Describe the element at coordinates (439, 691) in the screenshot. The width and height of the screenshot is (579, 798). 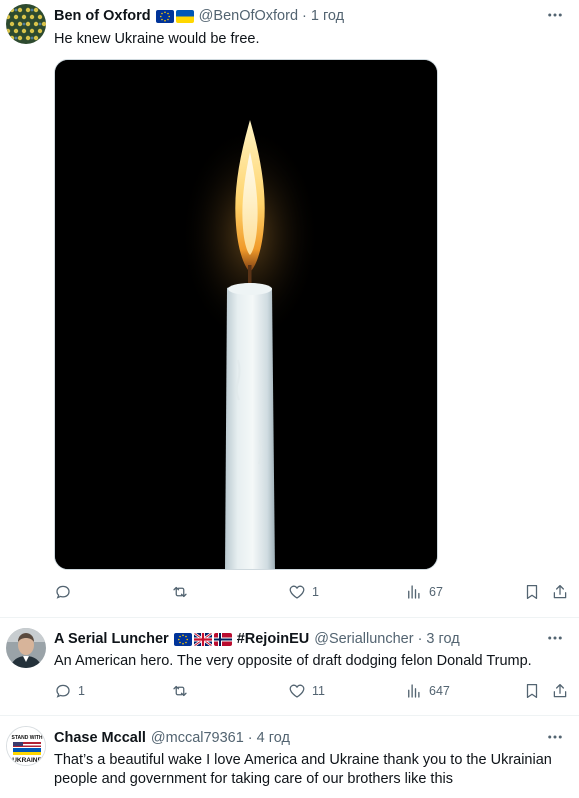
I see `view-count: 647` at that location.